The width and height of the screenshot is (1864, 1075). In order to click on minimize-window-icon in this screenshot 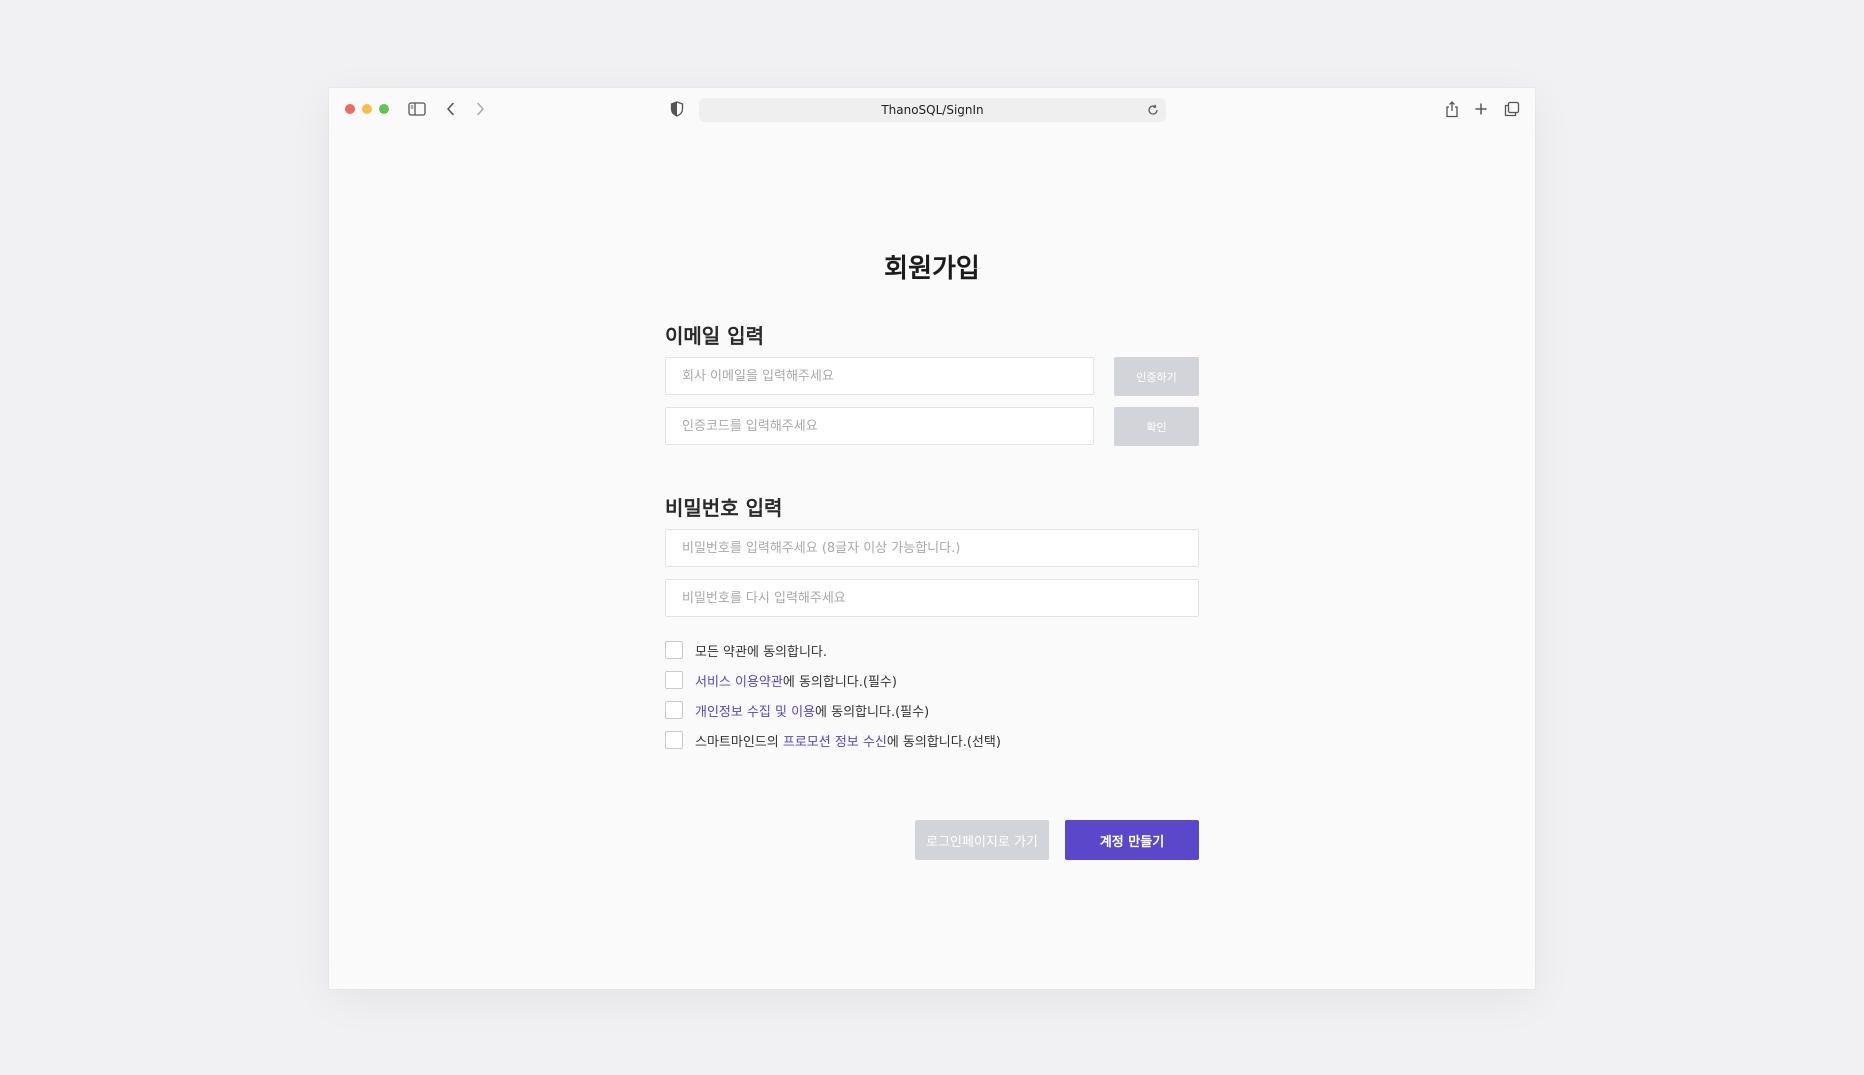, I will do `click(367, 109)`.